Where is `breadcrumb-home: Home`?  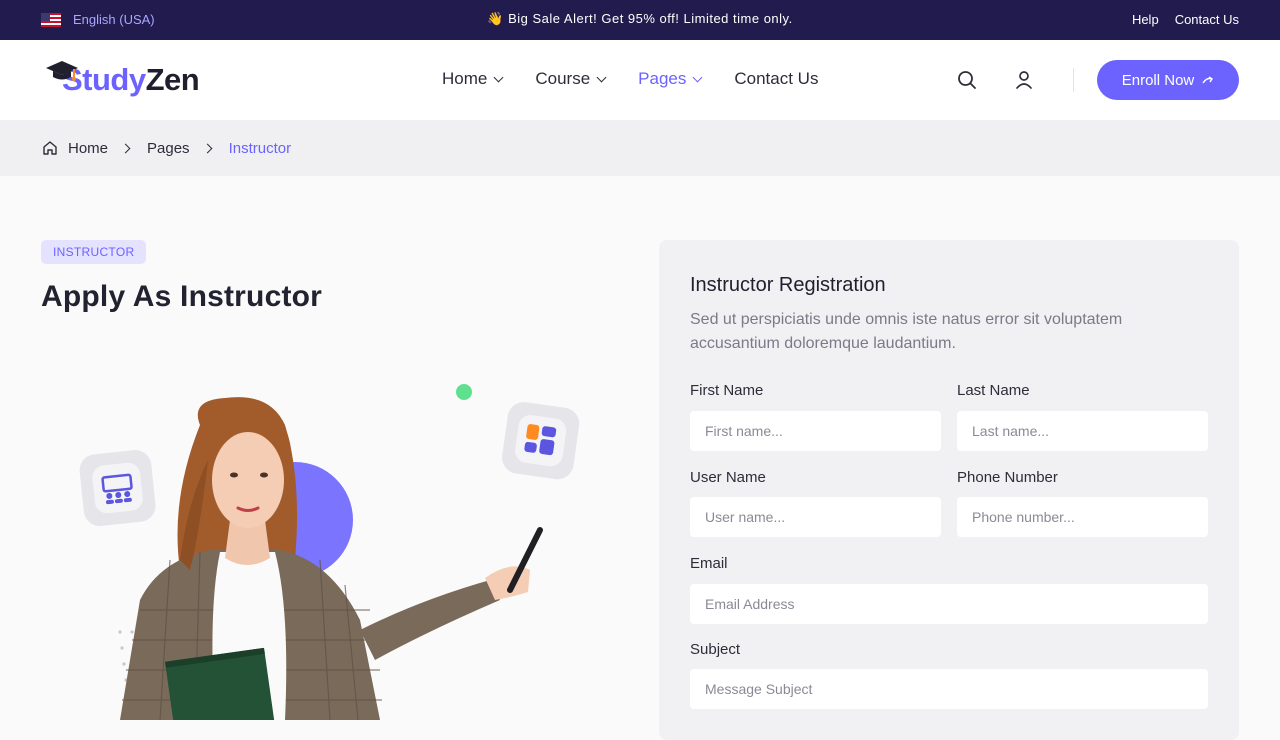 breadcrumb-home: Home is located at coordinates (88, 148).